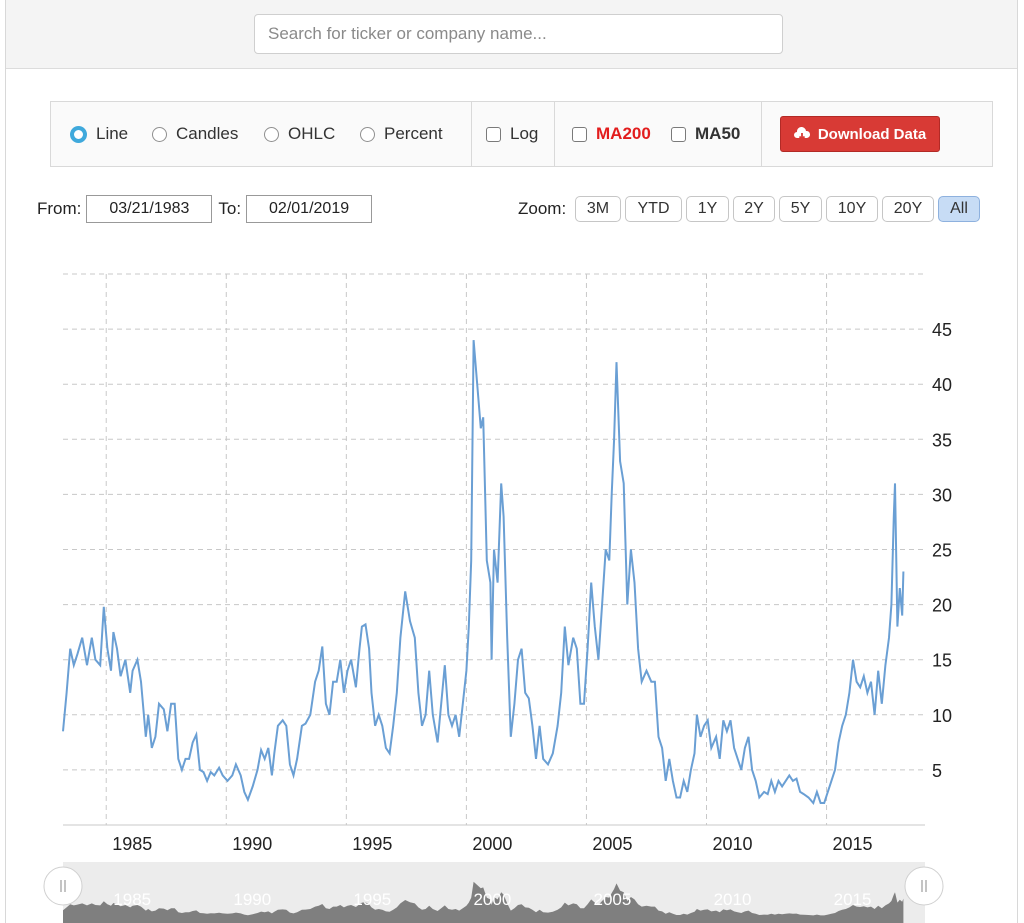  I want to click on x-tick-label: 1985, so click(132, 844).